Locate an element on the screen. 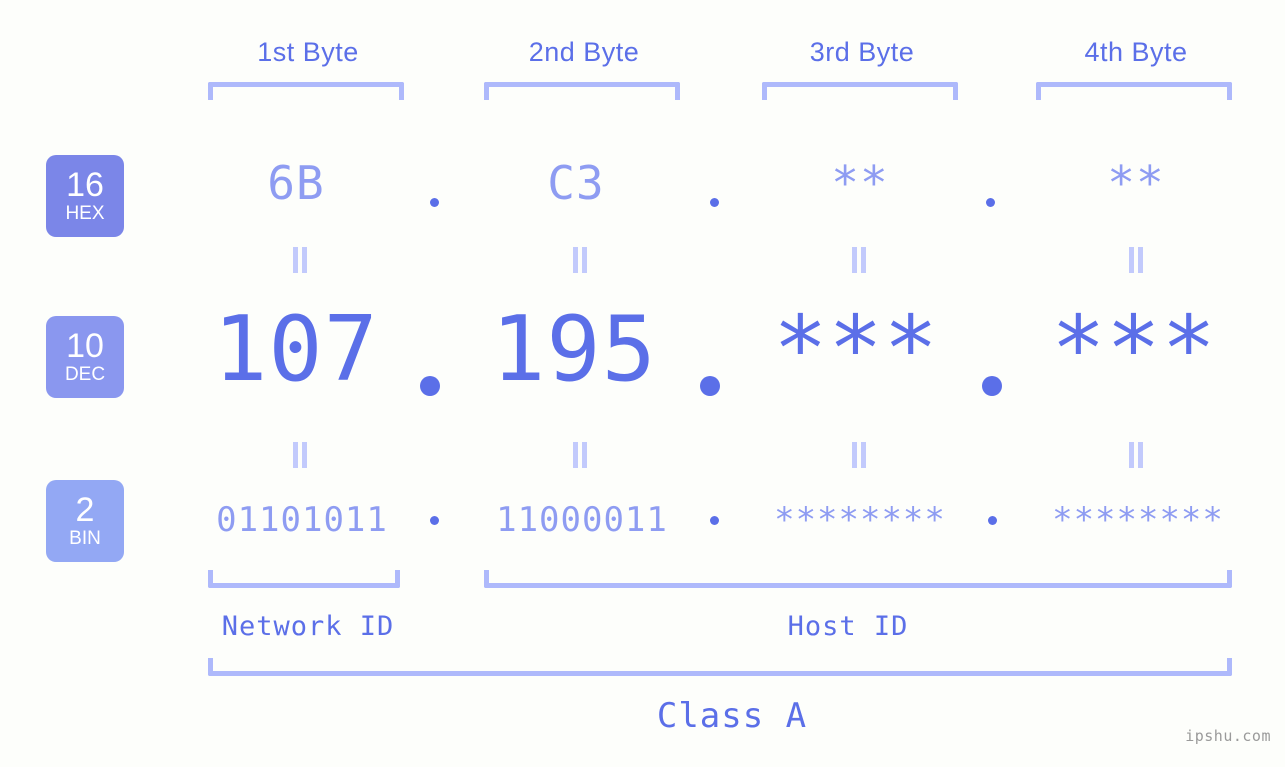 This screenshot has height=767, width=1285. byte-header-1: 1st Byte is located at coordinates (308, 52).